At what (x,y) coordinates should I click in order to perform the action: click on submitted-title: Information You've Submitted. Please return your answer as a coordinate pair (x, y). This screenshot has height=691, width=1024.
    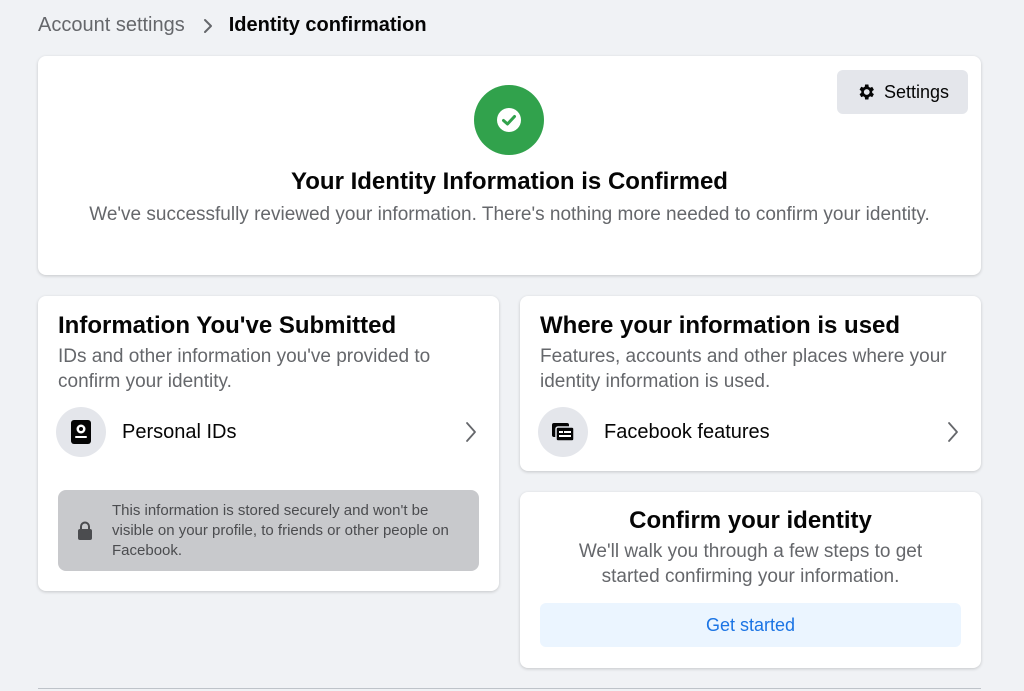
    Looking at the image, I should click on (227, 325).